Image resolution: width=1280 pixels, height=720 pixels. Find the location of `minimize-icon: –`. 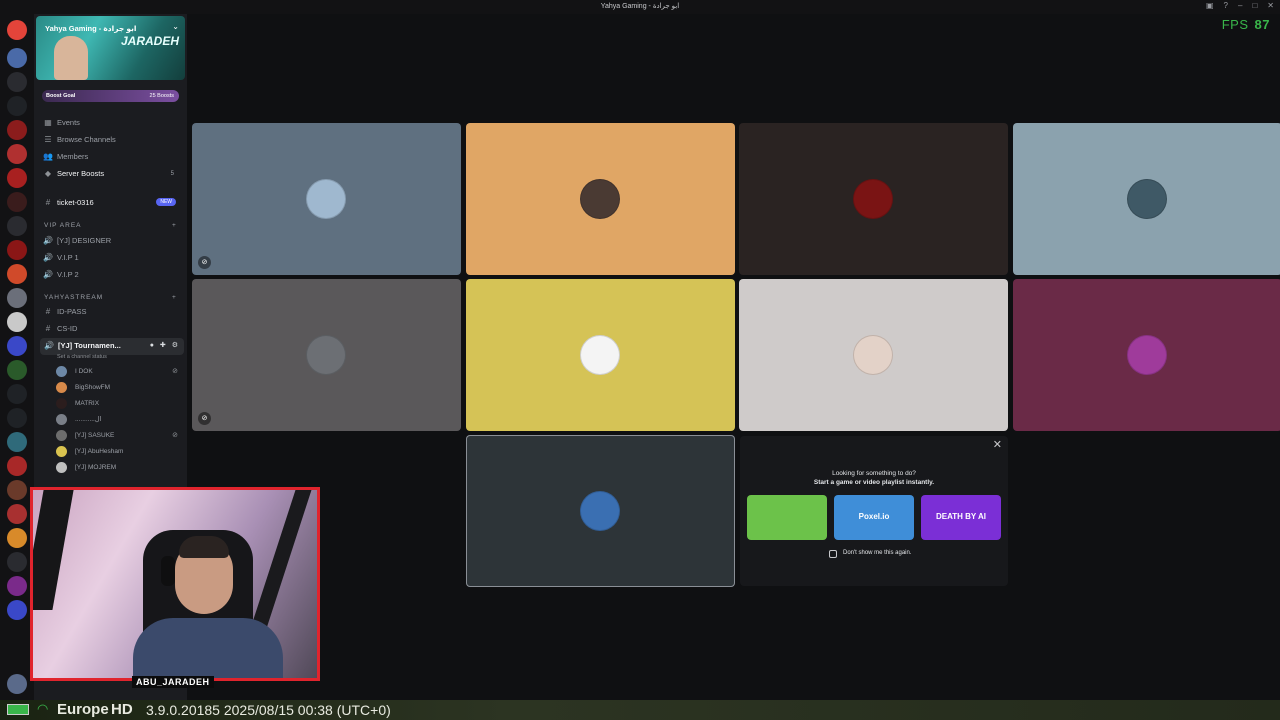

minimize-icon: – is located at coordinates (1240, 5).